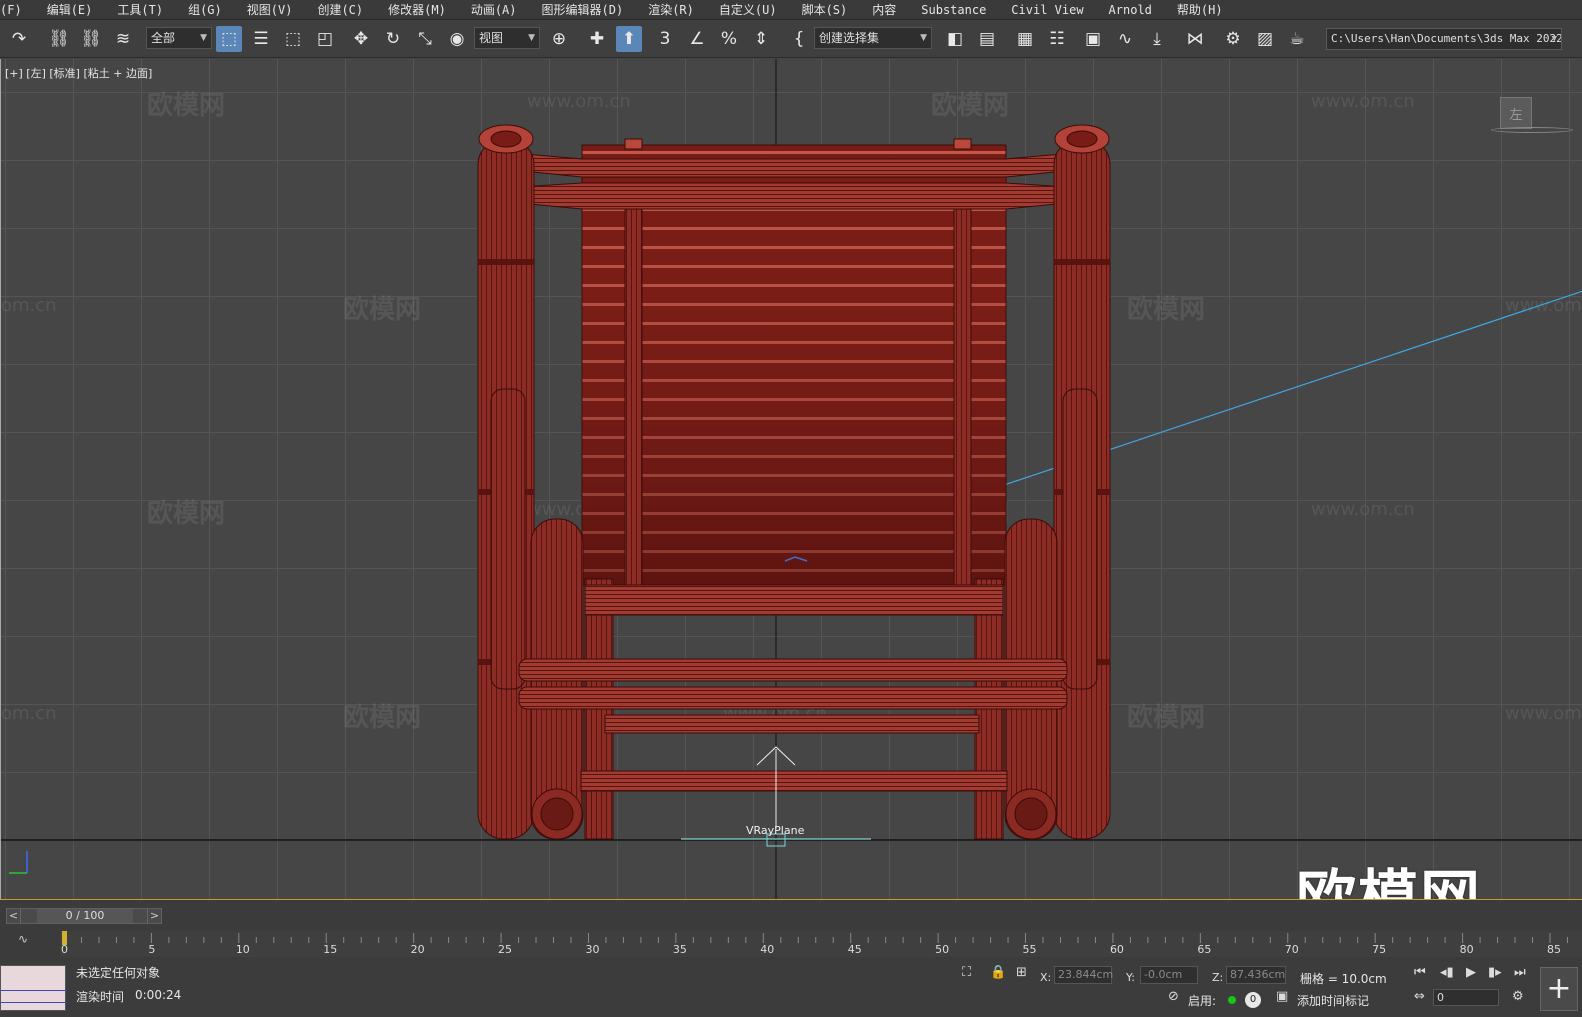 The image size is (1582, 1017). Describe the element at coordinates (884, 10) in the screenshot. I see `menu-item: 内容` at that location.